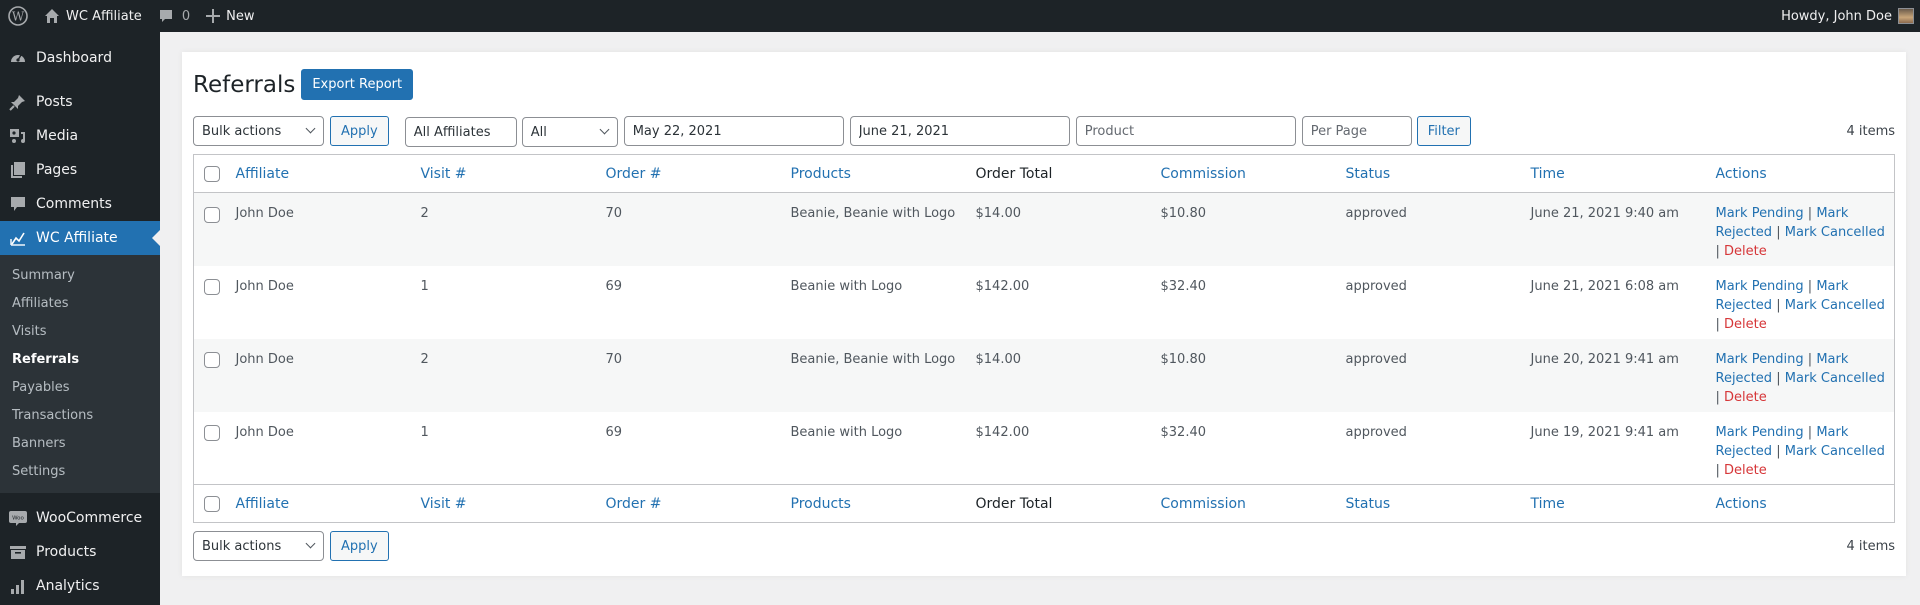 Image resolution: width=1920 pixels, height=605 pixels. I want to click on menu-label: WC Affiliate, so click(77, 238).